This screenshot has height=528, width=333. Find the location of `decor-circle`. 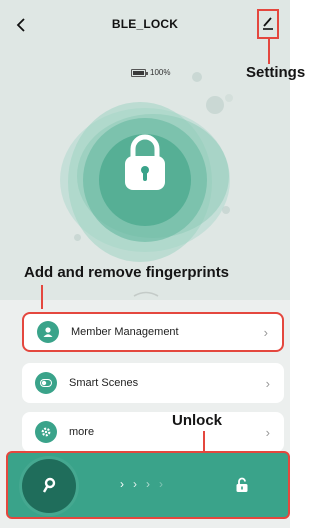

decor-circle is located at coordinates (197, 77).